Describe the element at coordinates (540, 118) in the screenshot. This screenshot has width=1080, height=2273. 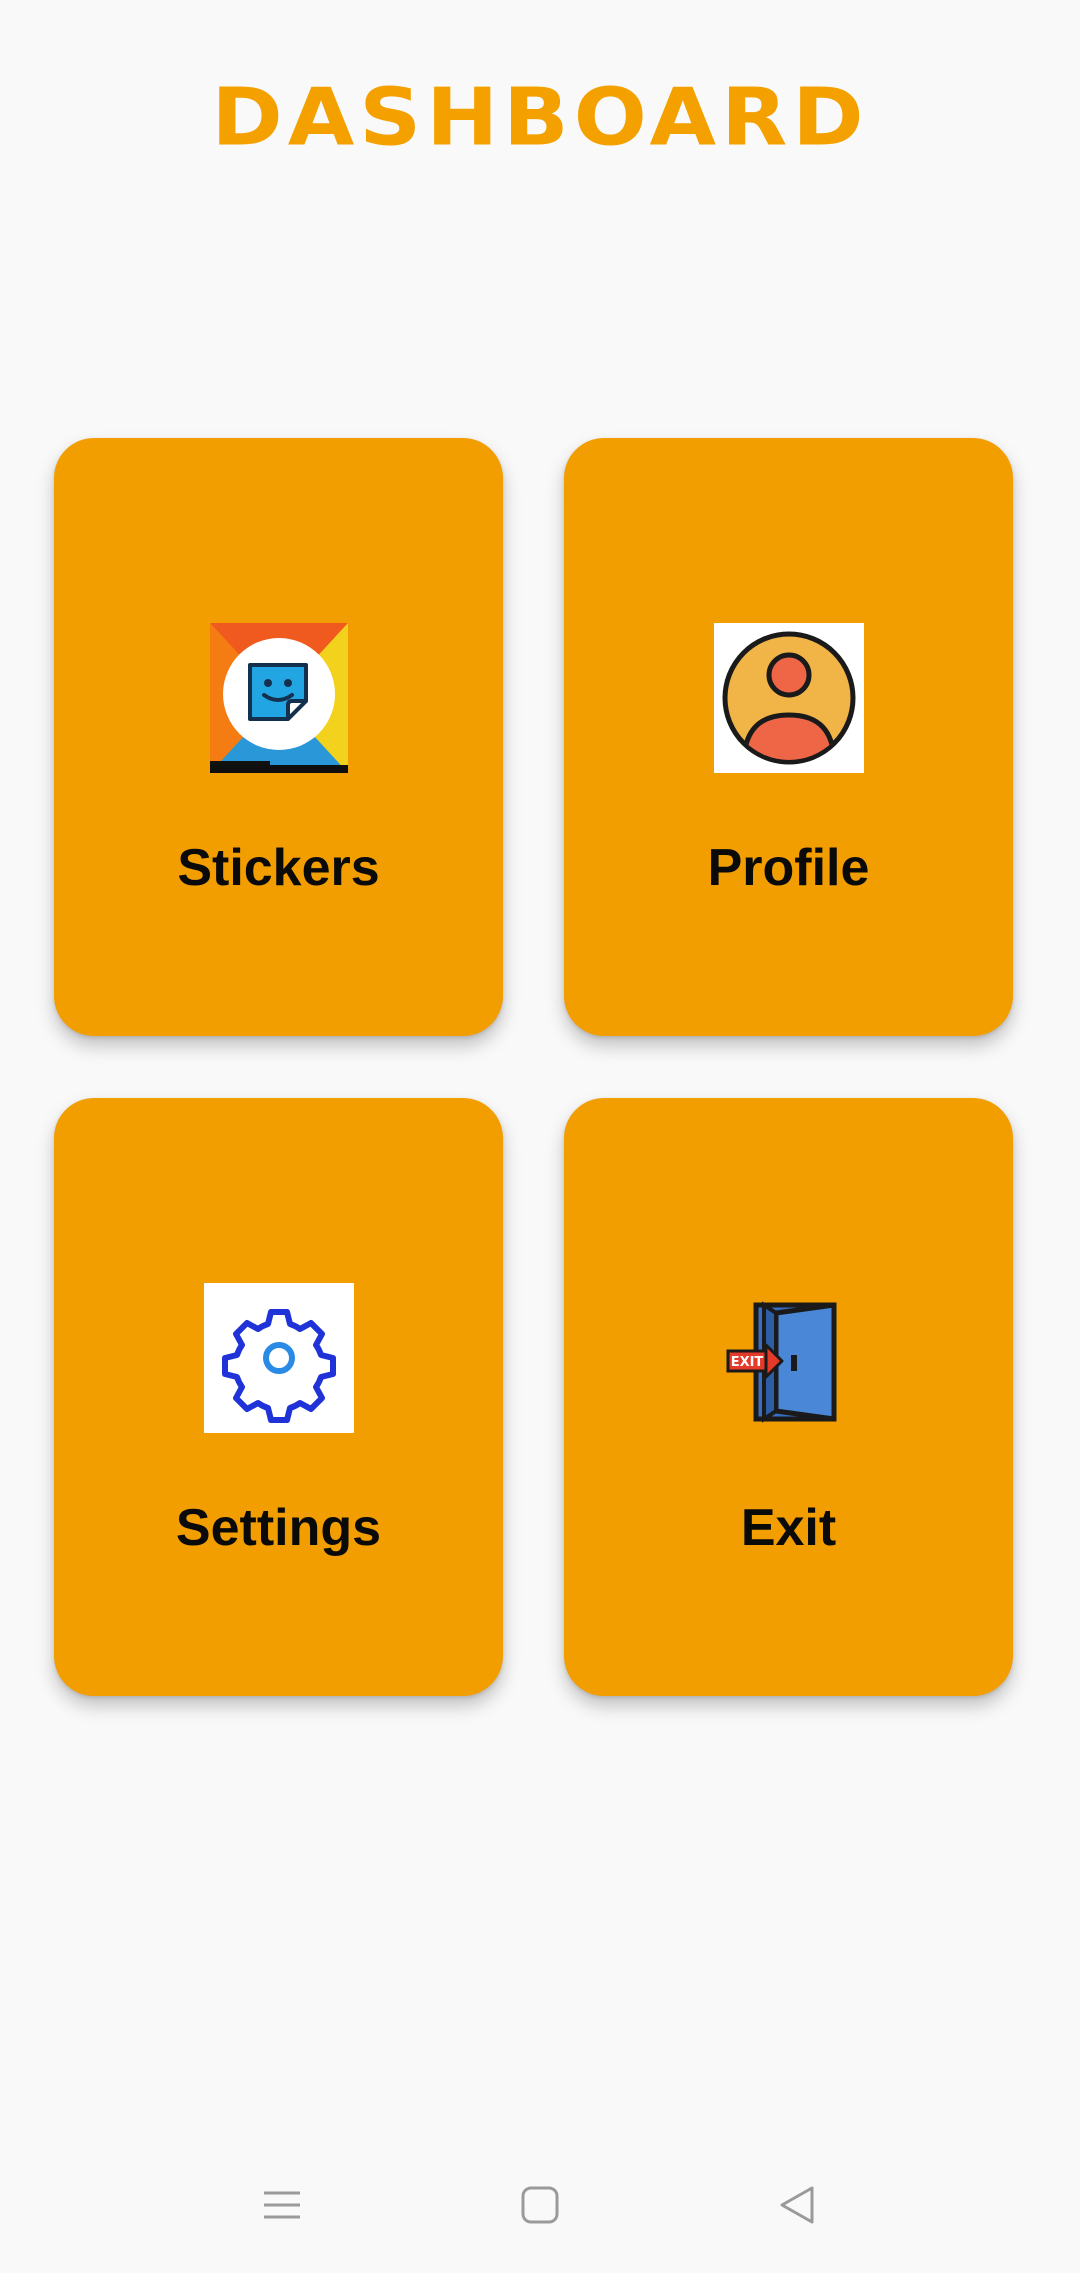
I see `page-title: DASHBOARD` at that location.